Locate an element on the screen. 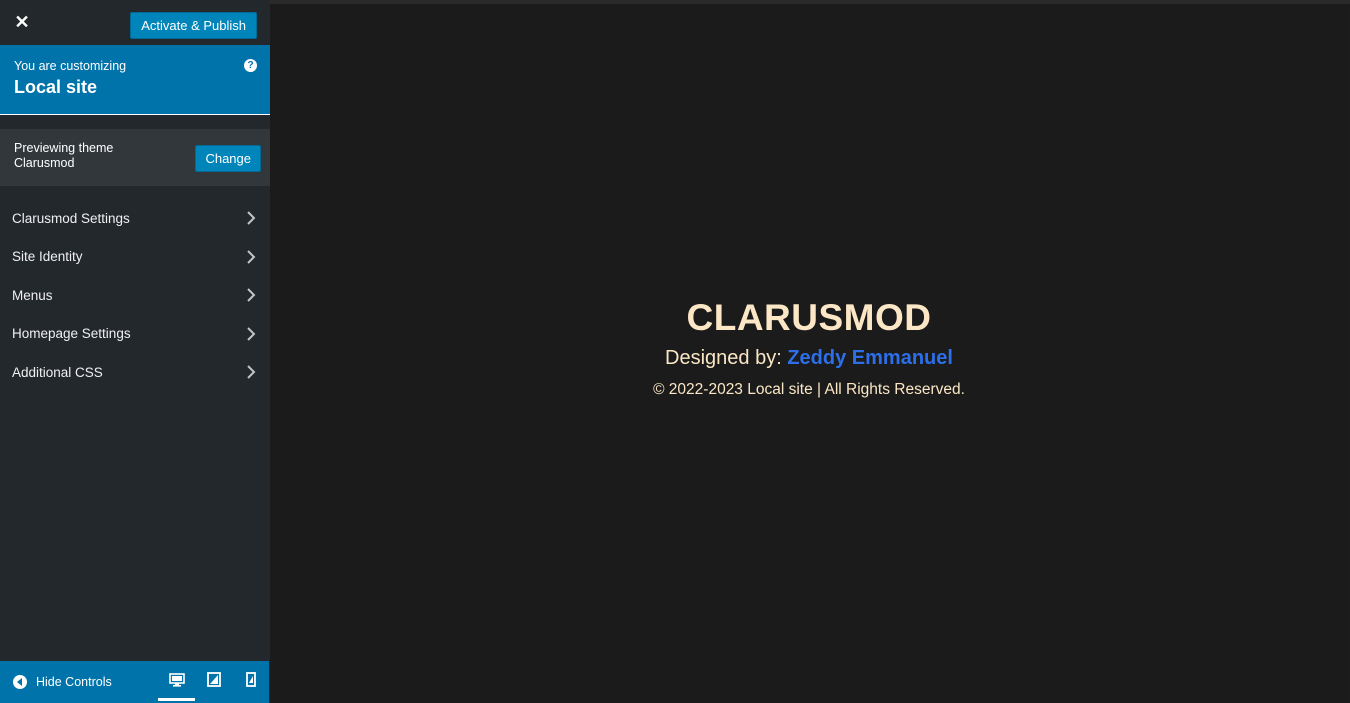 This screenshot has height=703, width=1350. menu-item-label: Homepage Settings is located at coordinates (71, 334).